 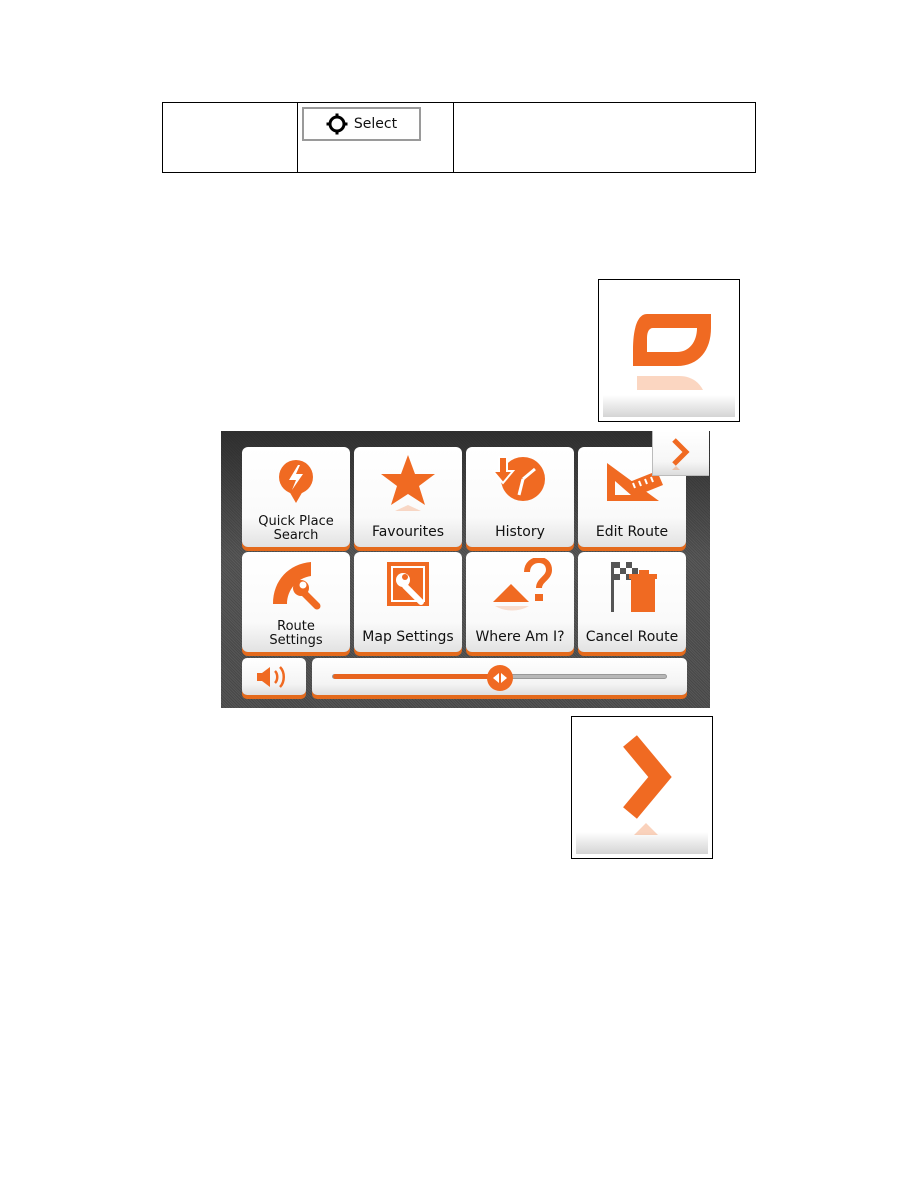 I want to click on next-page-button, so click(x=680, y=453).